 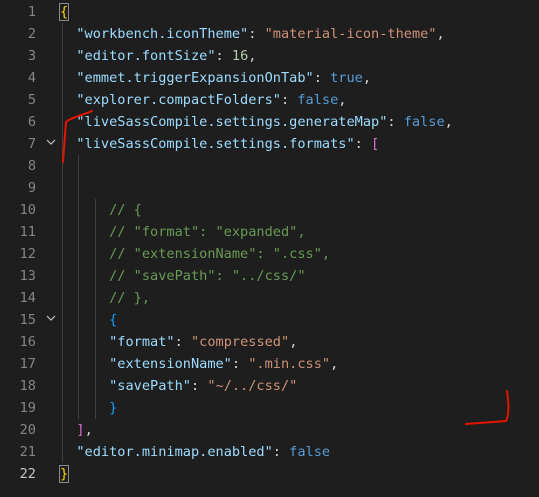 I want to click on red-bracket-mark-left, so click(x=77, y=136).